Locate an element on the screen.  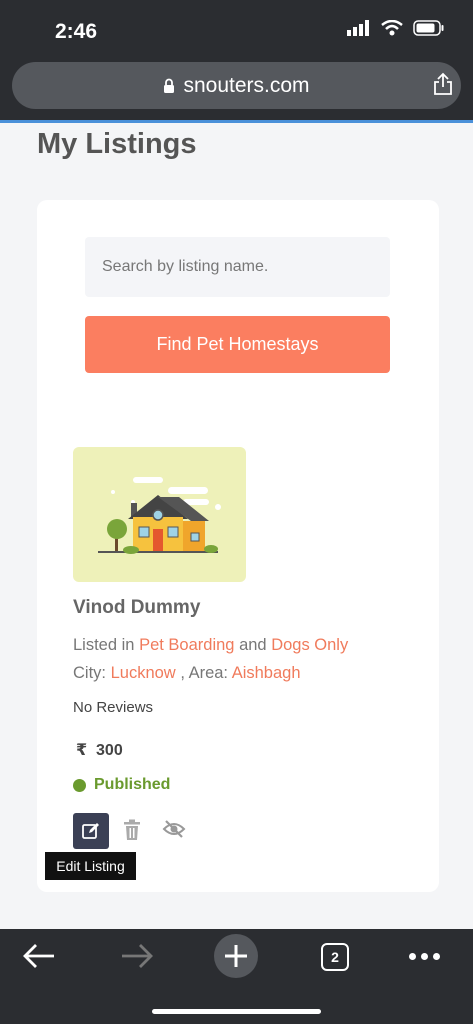
status-time: 2:46 is located at coordinates (76, 31).